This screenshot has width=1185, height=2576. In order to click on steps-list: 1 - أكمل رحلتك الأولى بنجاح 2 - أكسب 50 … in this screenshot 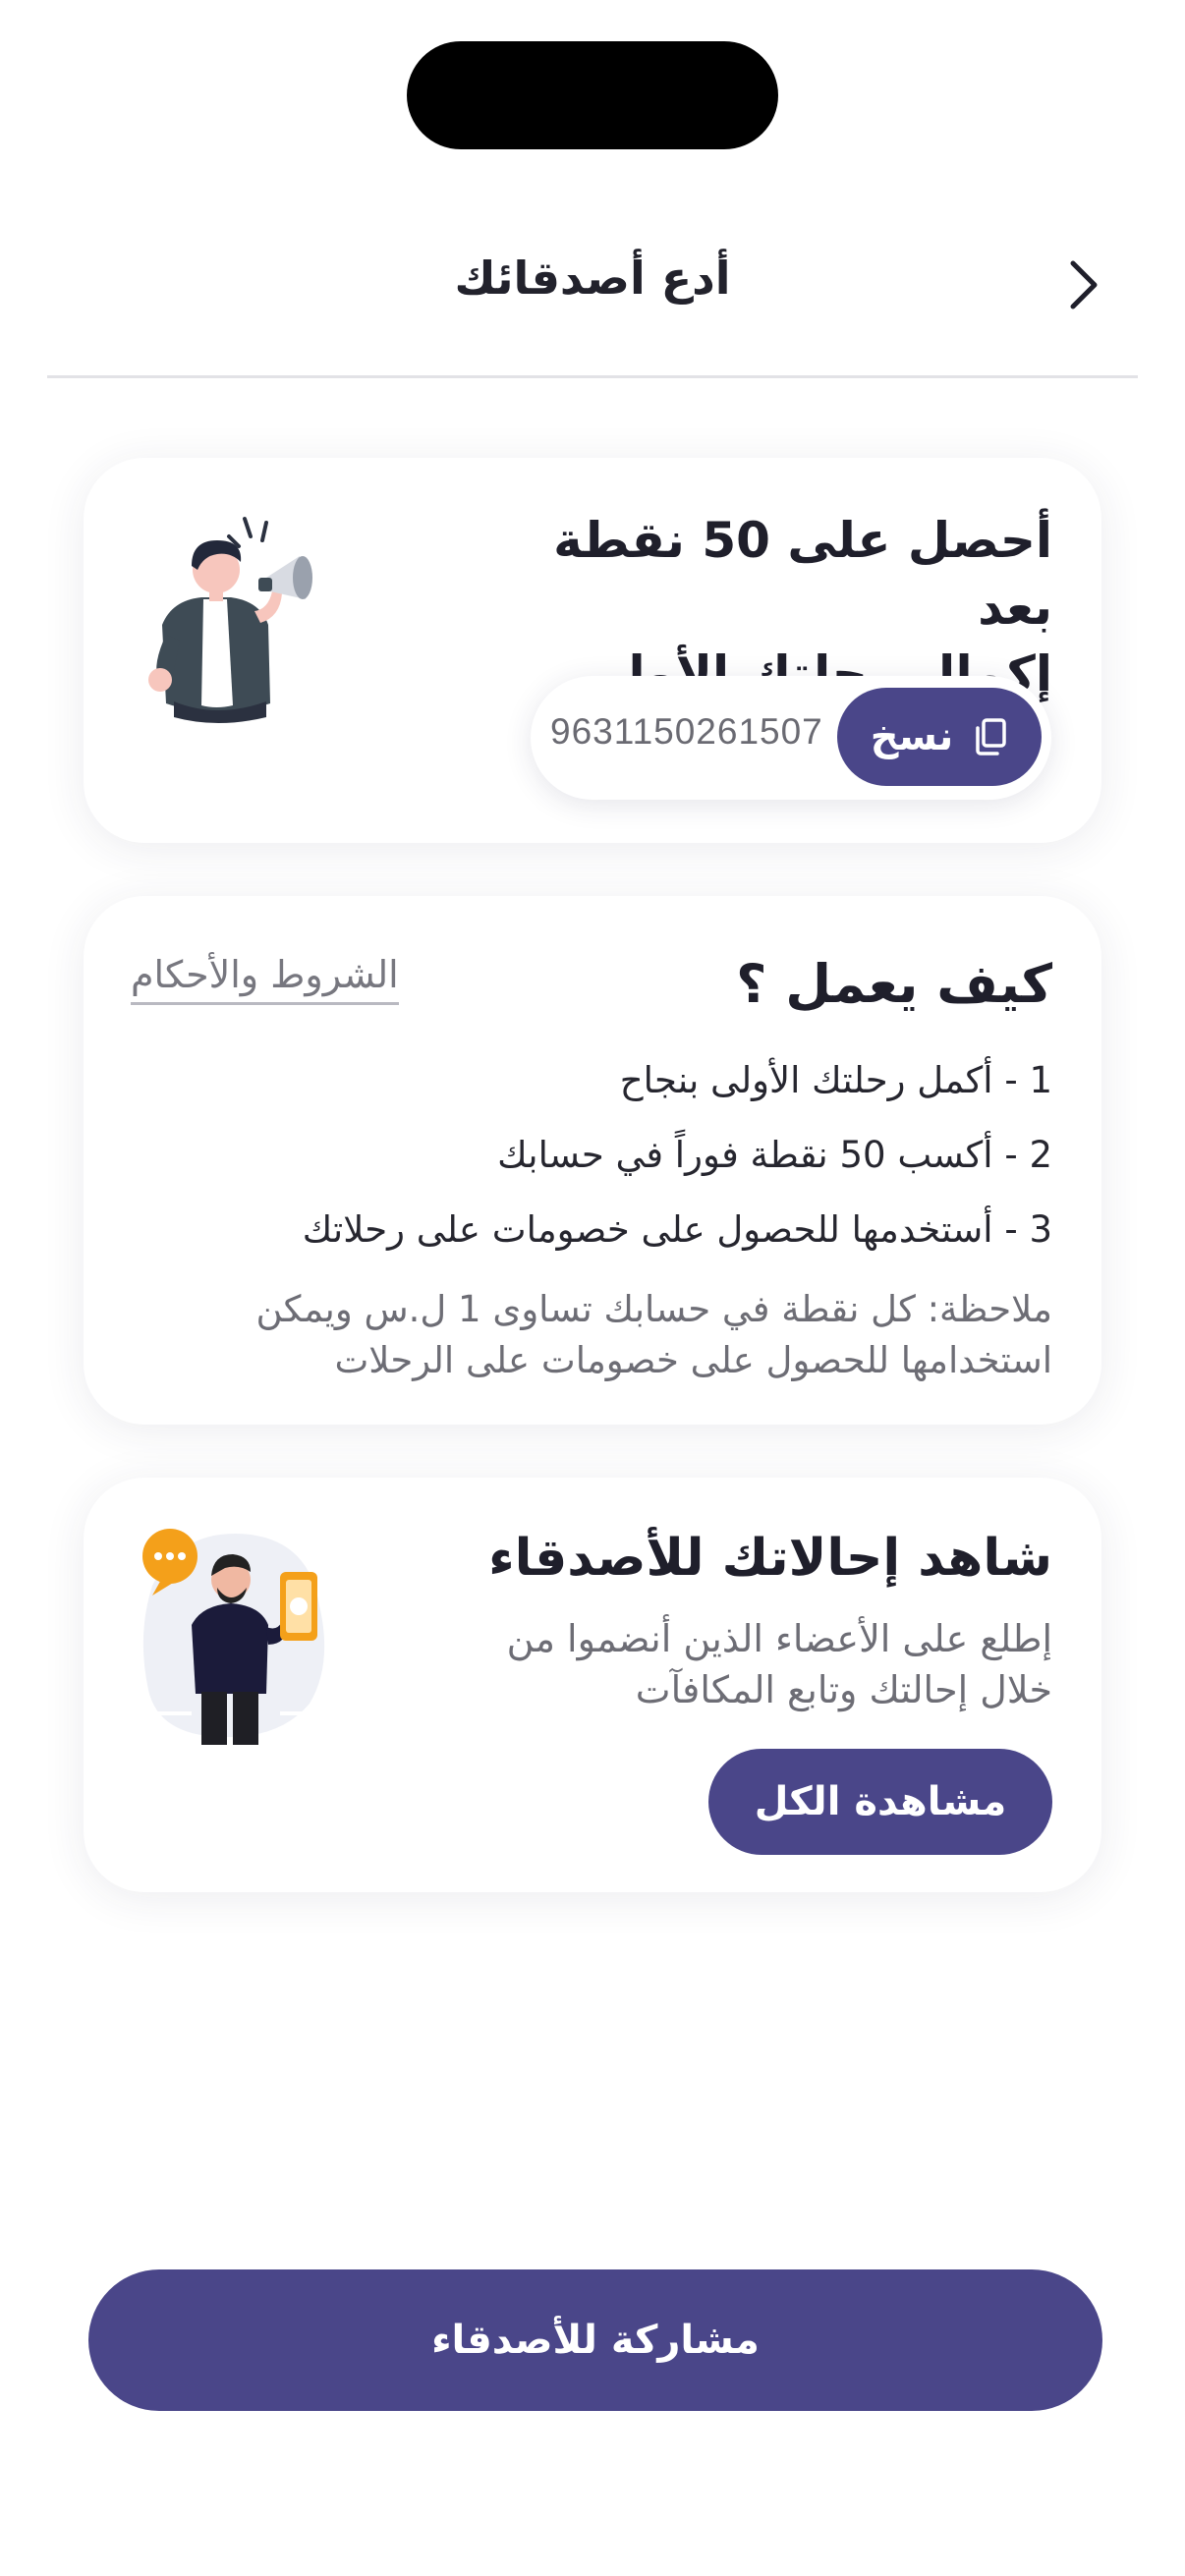, I will do `click(591, 1155)`.